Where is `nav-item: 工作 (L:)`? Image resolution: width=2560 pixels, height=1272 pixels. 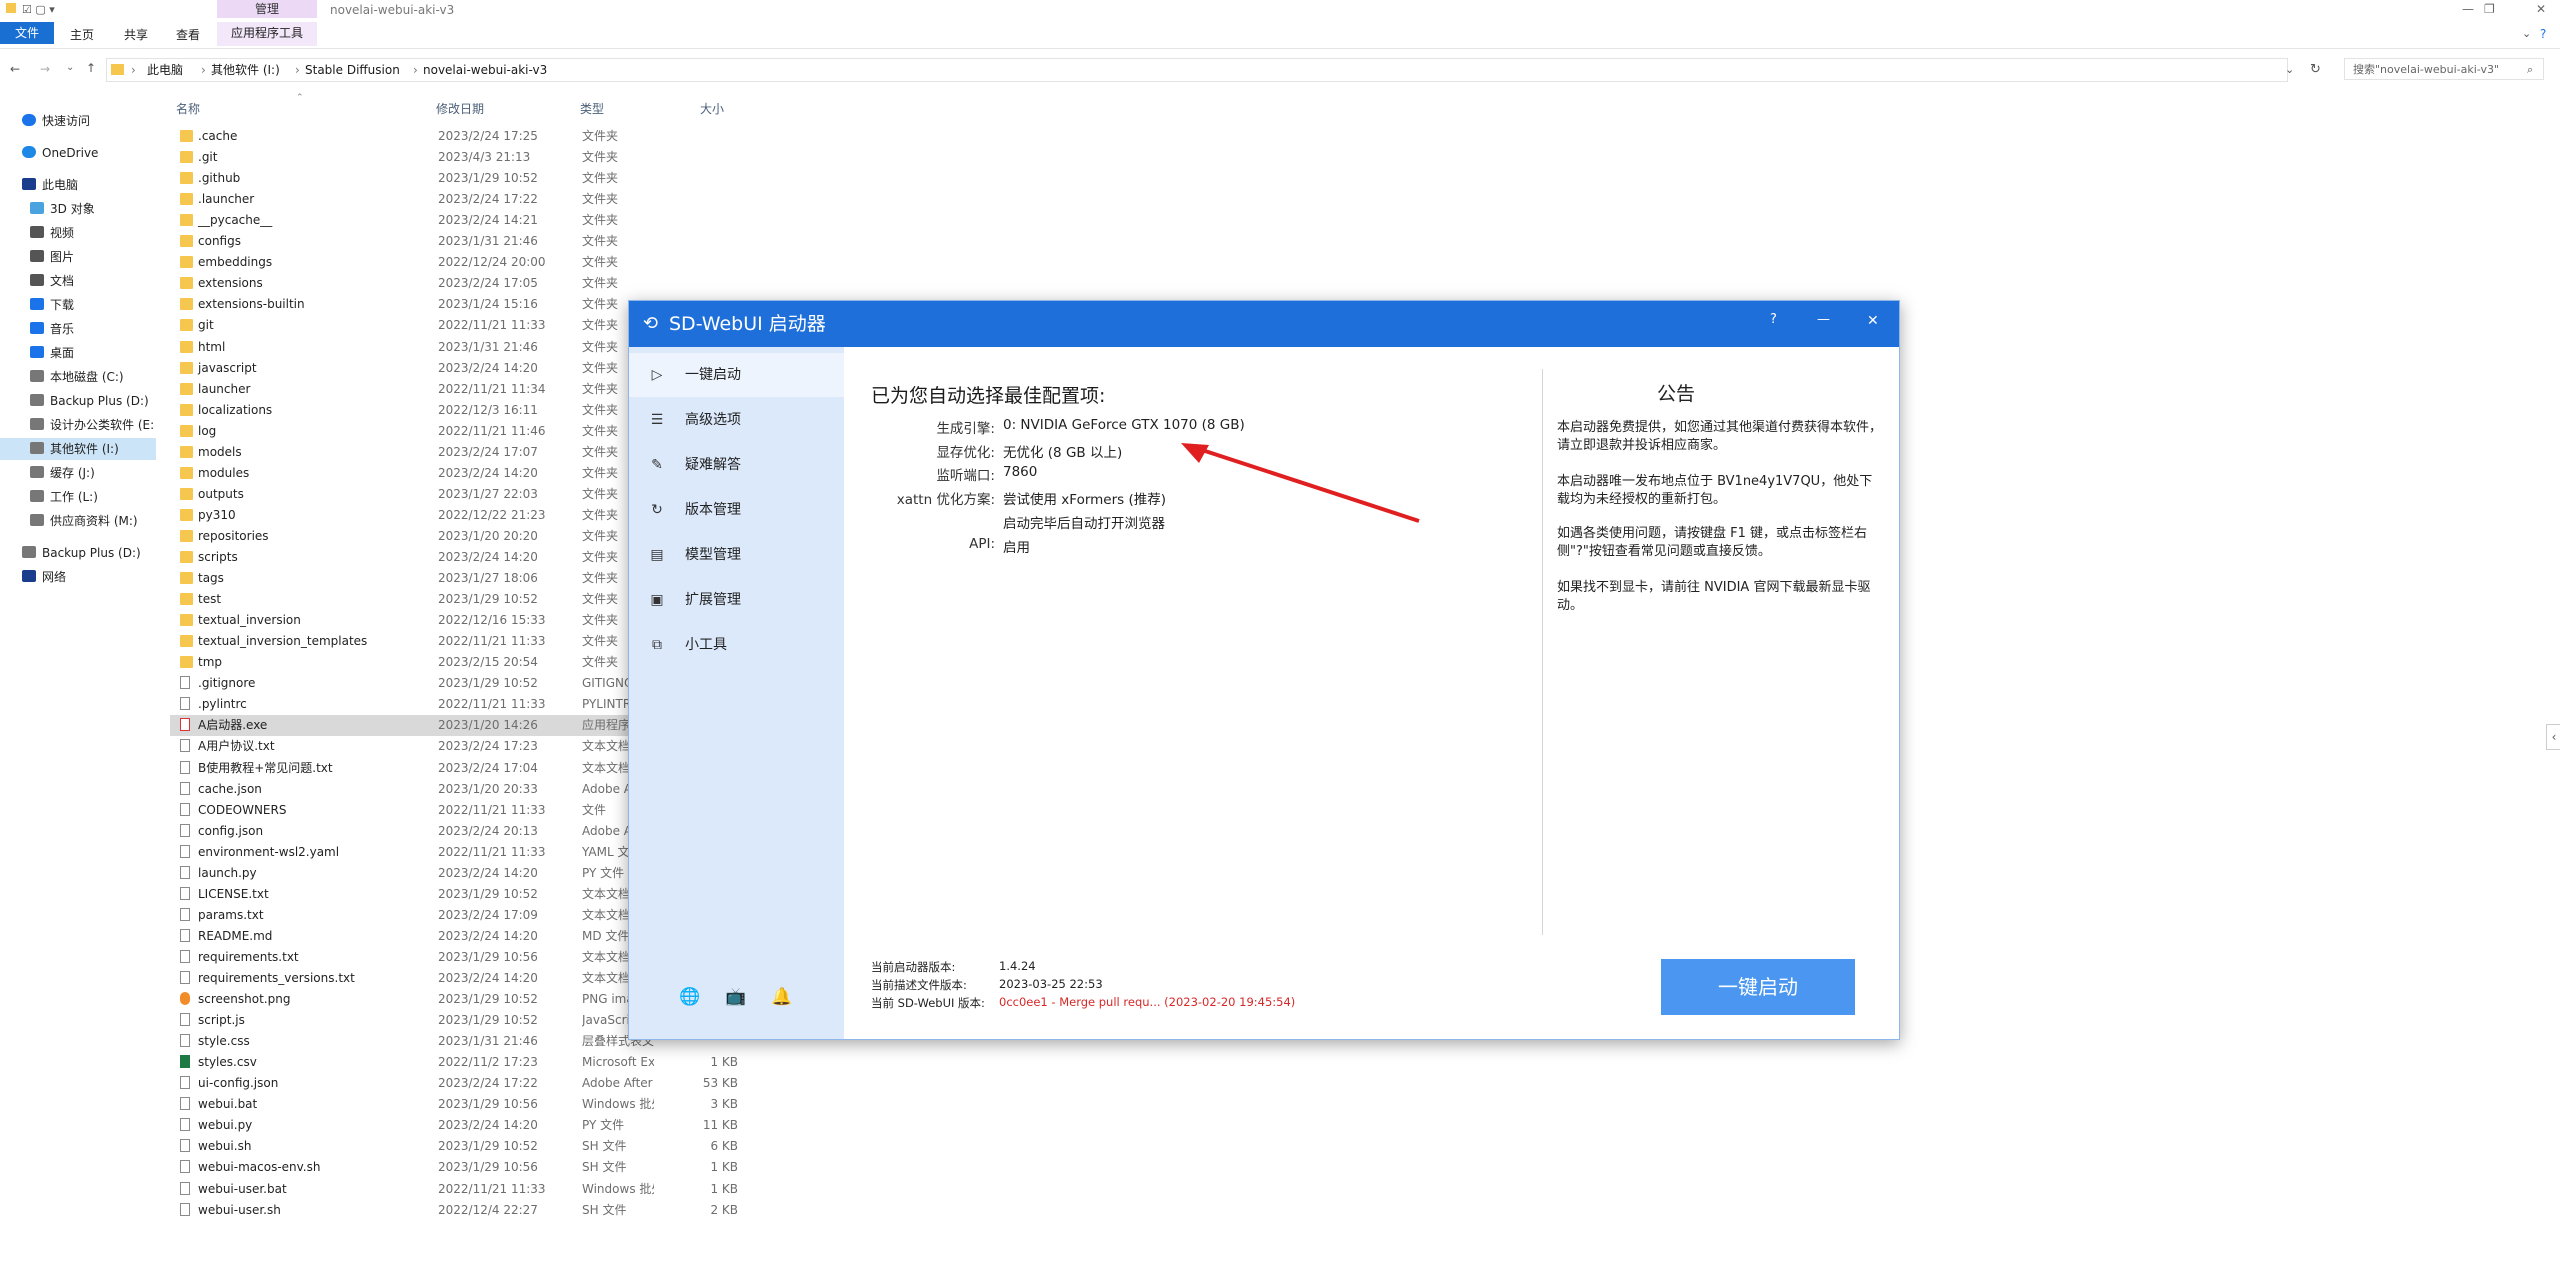
nav-item: 工作 (L:) is located at coordinates (64, 497).